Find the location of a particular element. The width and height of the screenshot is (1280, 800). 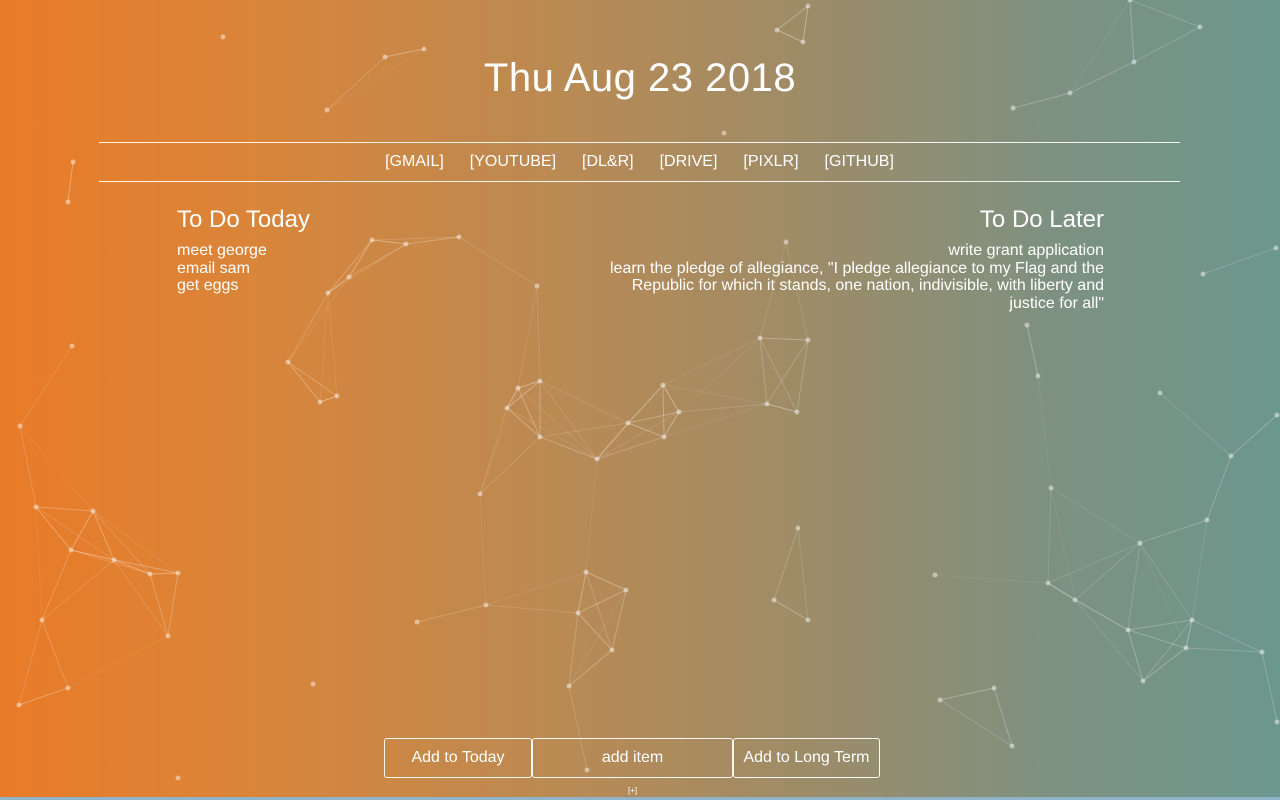

add-item-controls: Add to Today Add to Long Term is located at coordinates (632, 758).